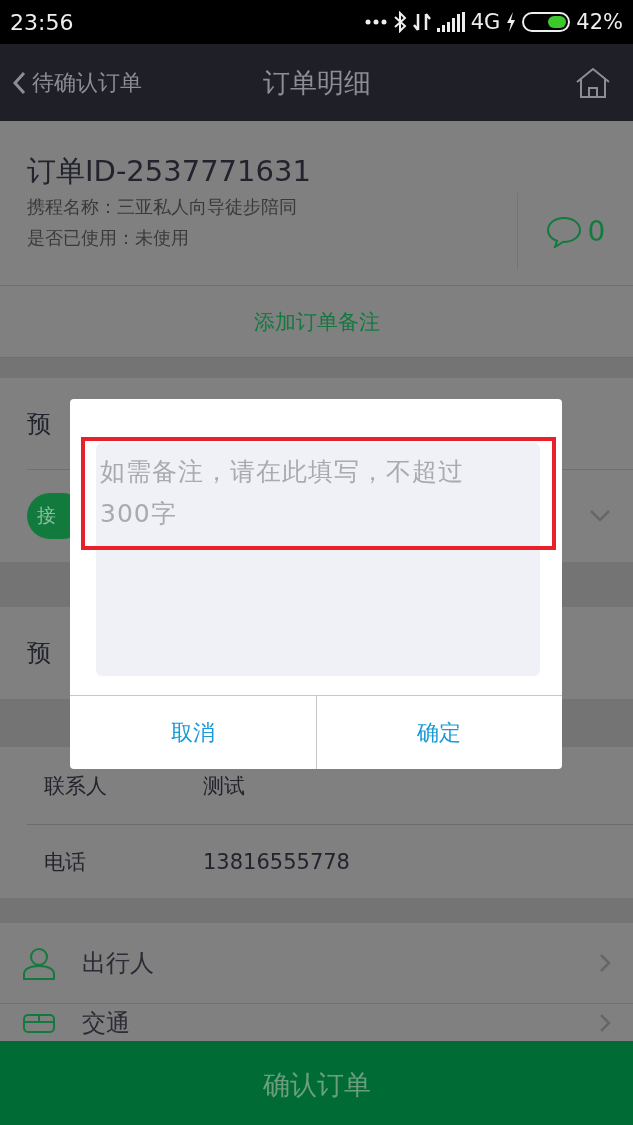  Describe the element at coordinates (316, 82) in the screenshot. I see `page-title: 订单明细` at that location.